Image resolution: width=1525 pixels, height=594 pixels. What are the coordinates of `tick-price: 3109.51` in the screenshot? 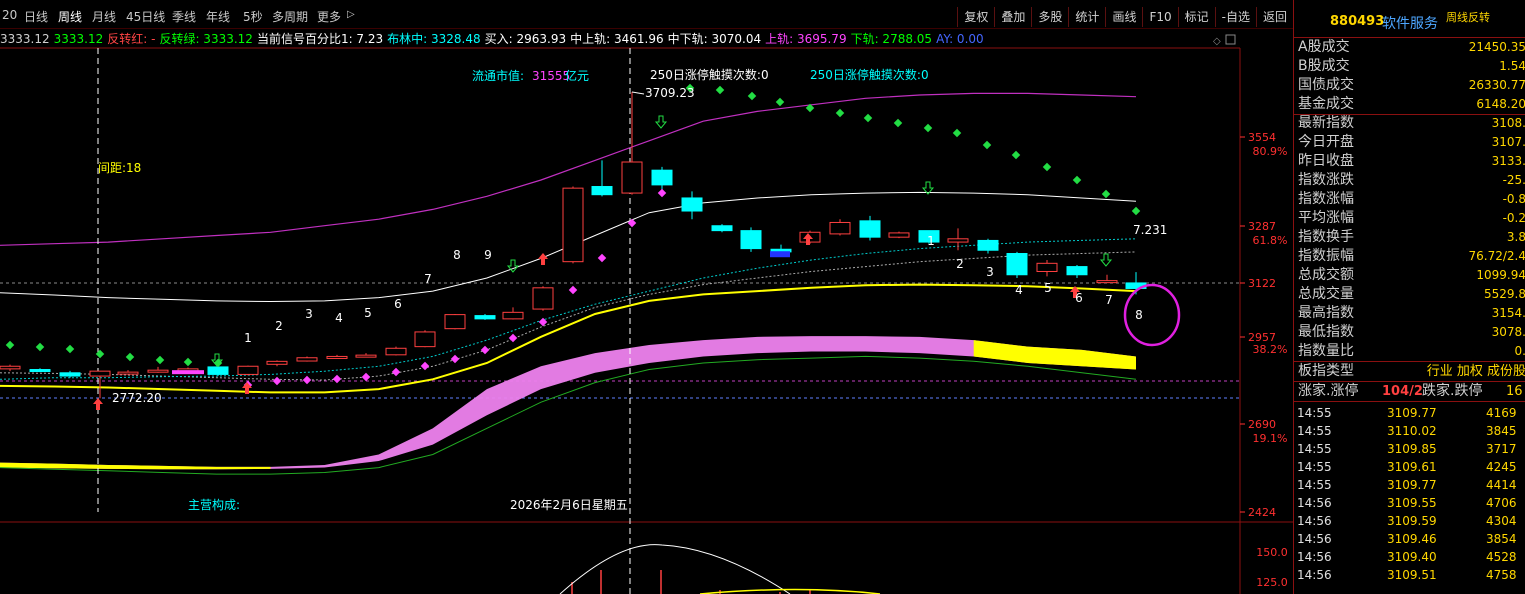 It's located at (1412, 575).